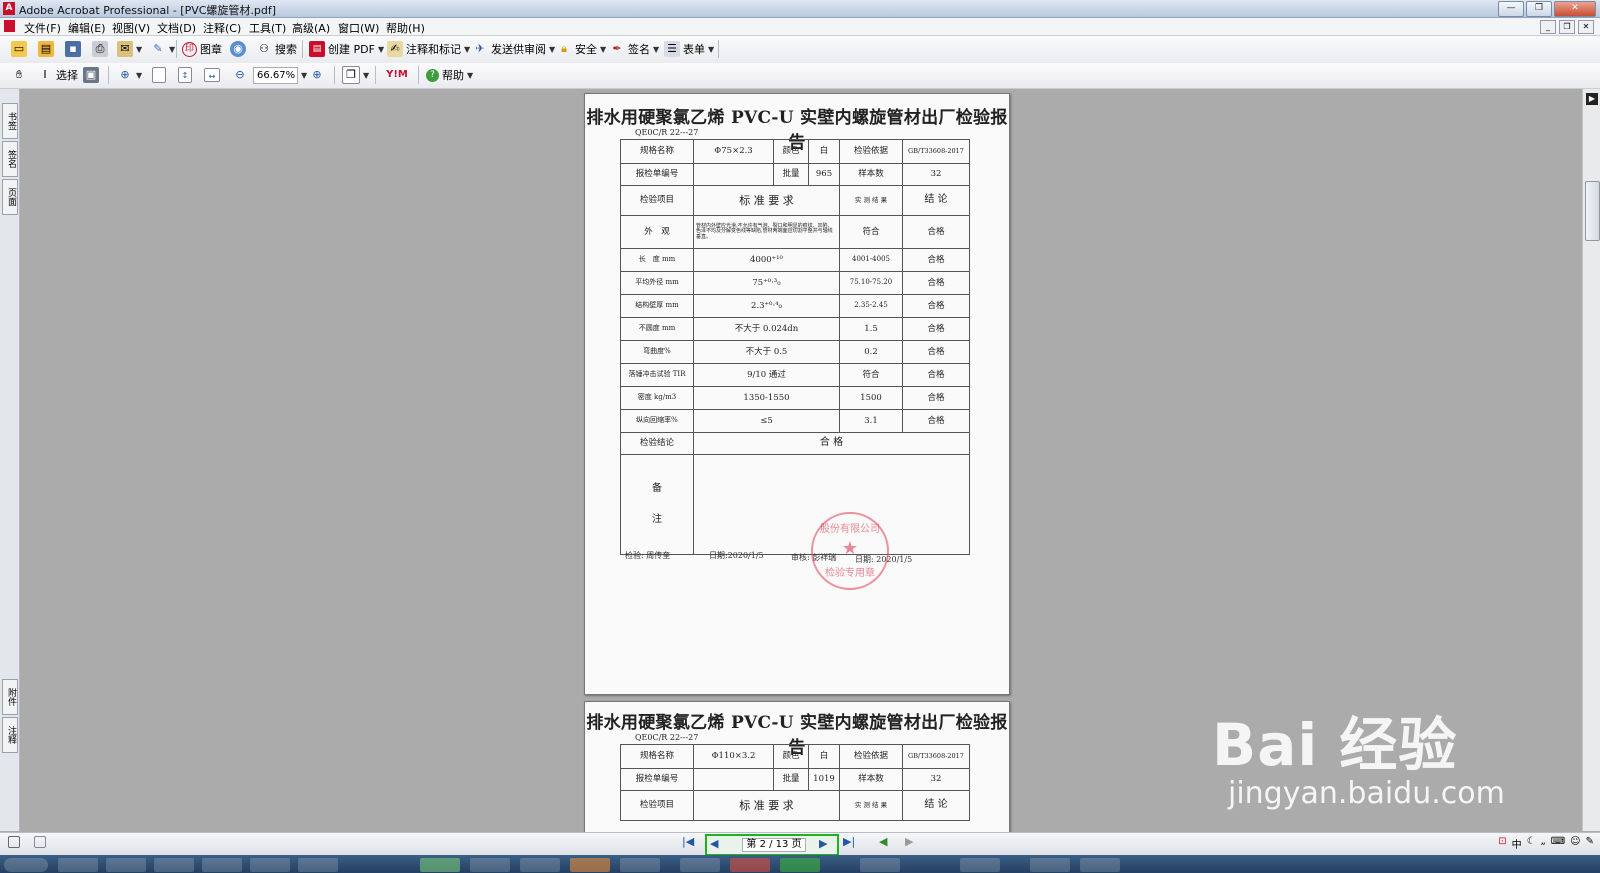 This screenshot has width=1600, height=873. I want to click on panel-toggle-arrow-icon: ▶, so click(1592, 99).